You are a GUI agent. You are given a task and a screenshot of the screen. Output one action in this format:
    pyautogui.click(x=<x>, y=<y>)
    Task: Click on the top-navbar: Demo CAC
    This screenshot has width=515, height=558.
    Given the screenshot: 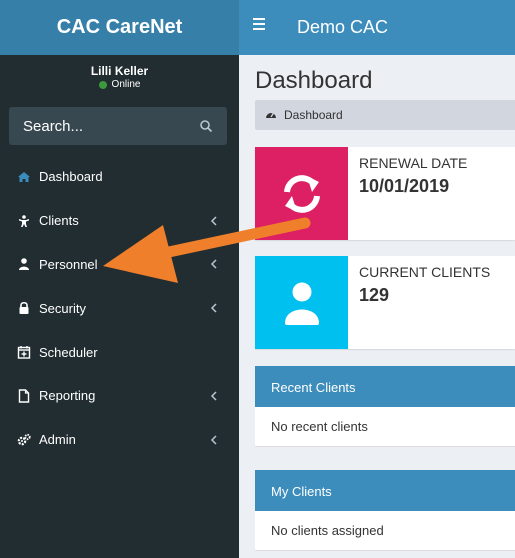 What is the action you would take?
    pyautogui.click(x=377, y=27)
    